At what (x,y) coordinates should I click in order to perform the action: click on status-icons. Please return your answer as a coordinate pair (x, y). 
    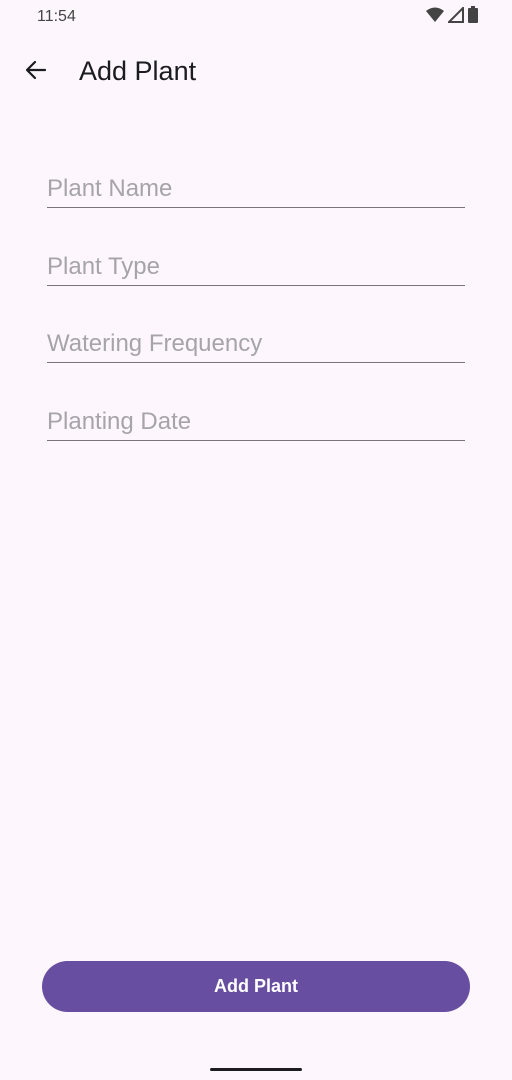
    Looking at the image, I should click on (452, 16).